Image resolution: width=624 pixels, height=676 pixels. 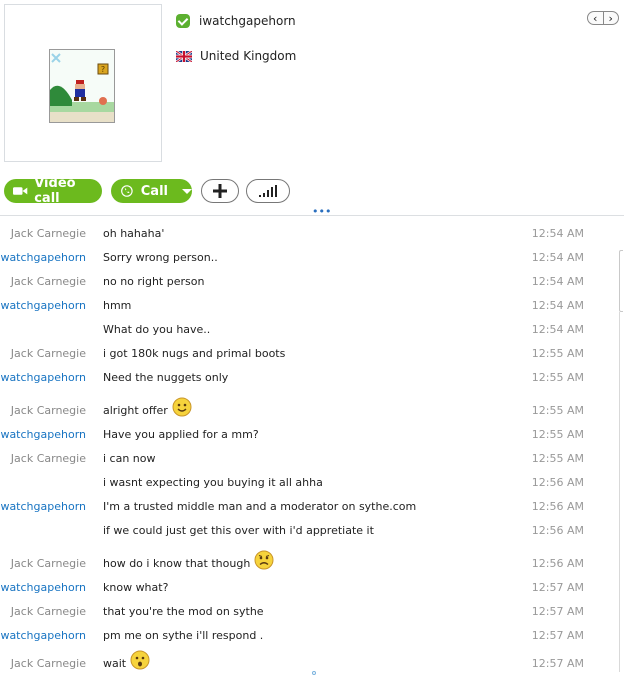 What do you see at coordinates (611, 18) in the screenshot?
I see `chevron-right-icon: ›` at bounding box center [611, 18].